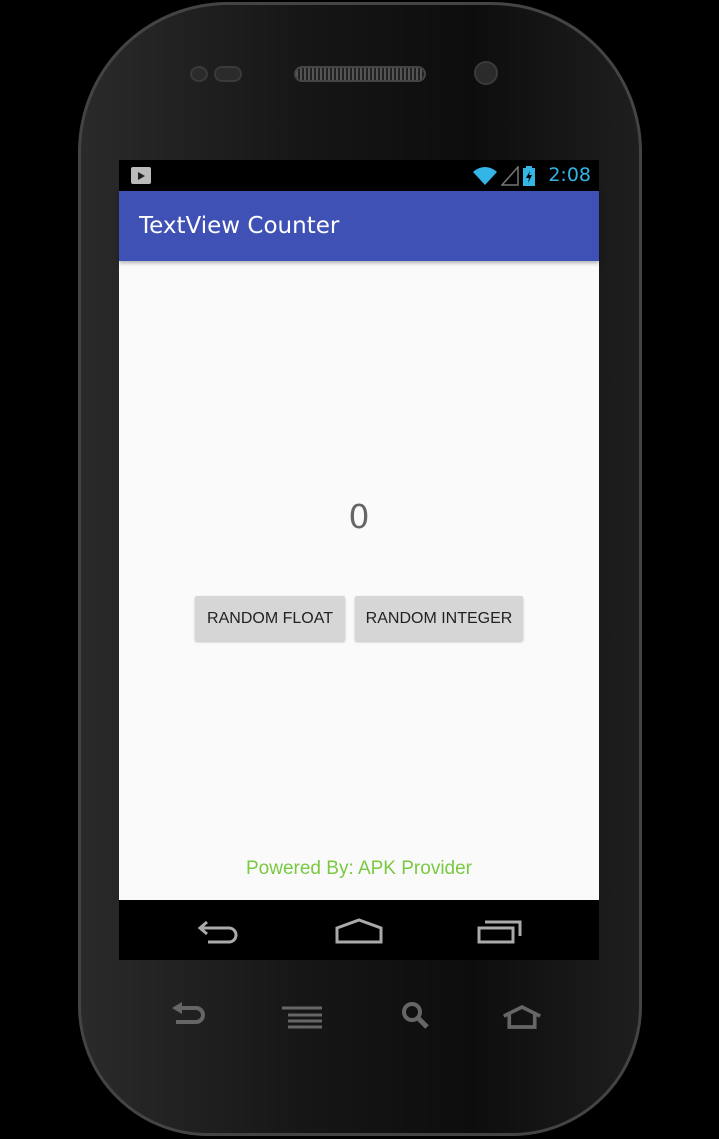 This screenshot has width=719, height=1139. I want to click on counter-text: 0, so click(359, 516).